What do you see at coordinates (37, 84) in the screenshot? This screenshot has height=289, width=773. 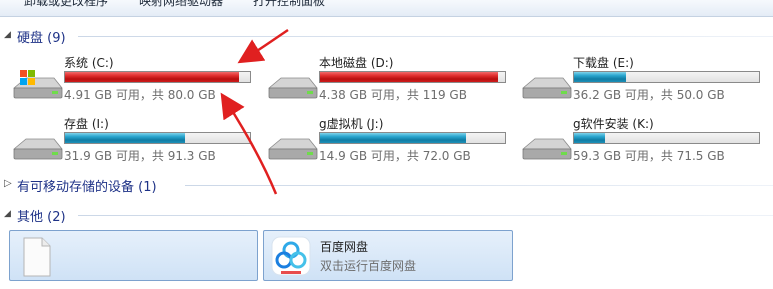 I see `windows-drive-icon` at bounding box center [37, 84].